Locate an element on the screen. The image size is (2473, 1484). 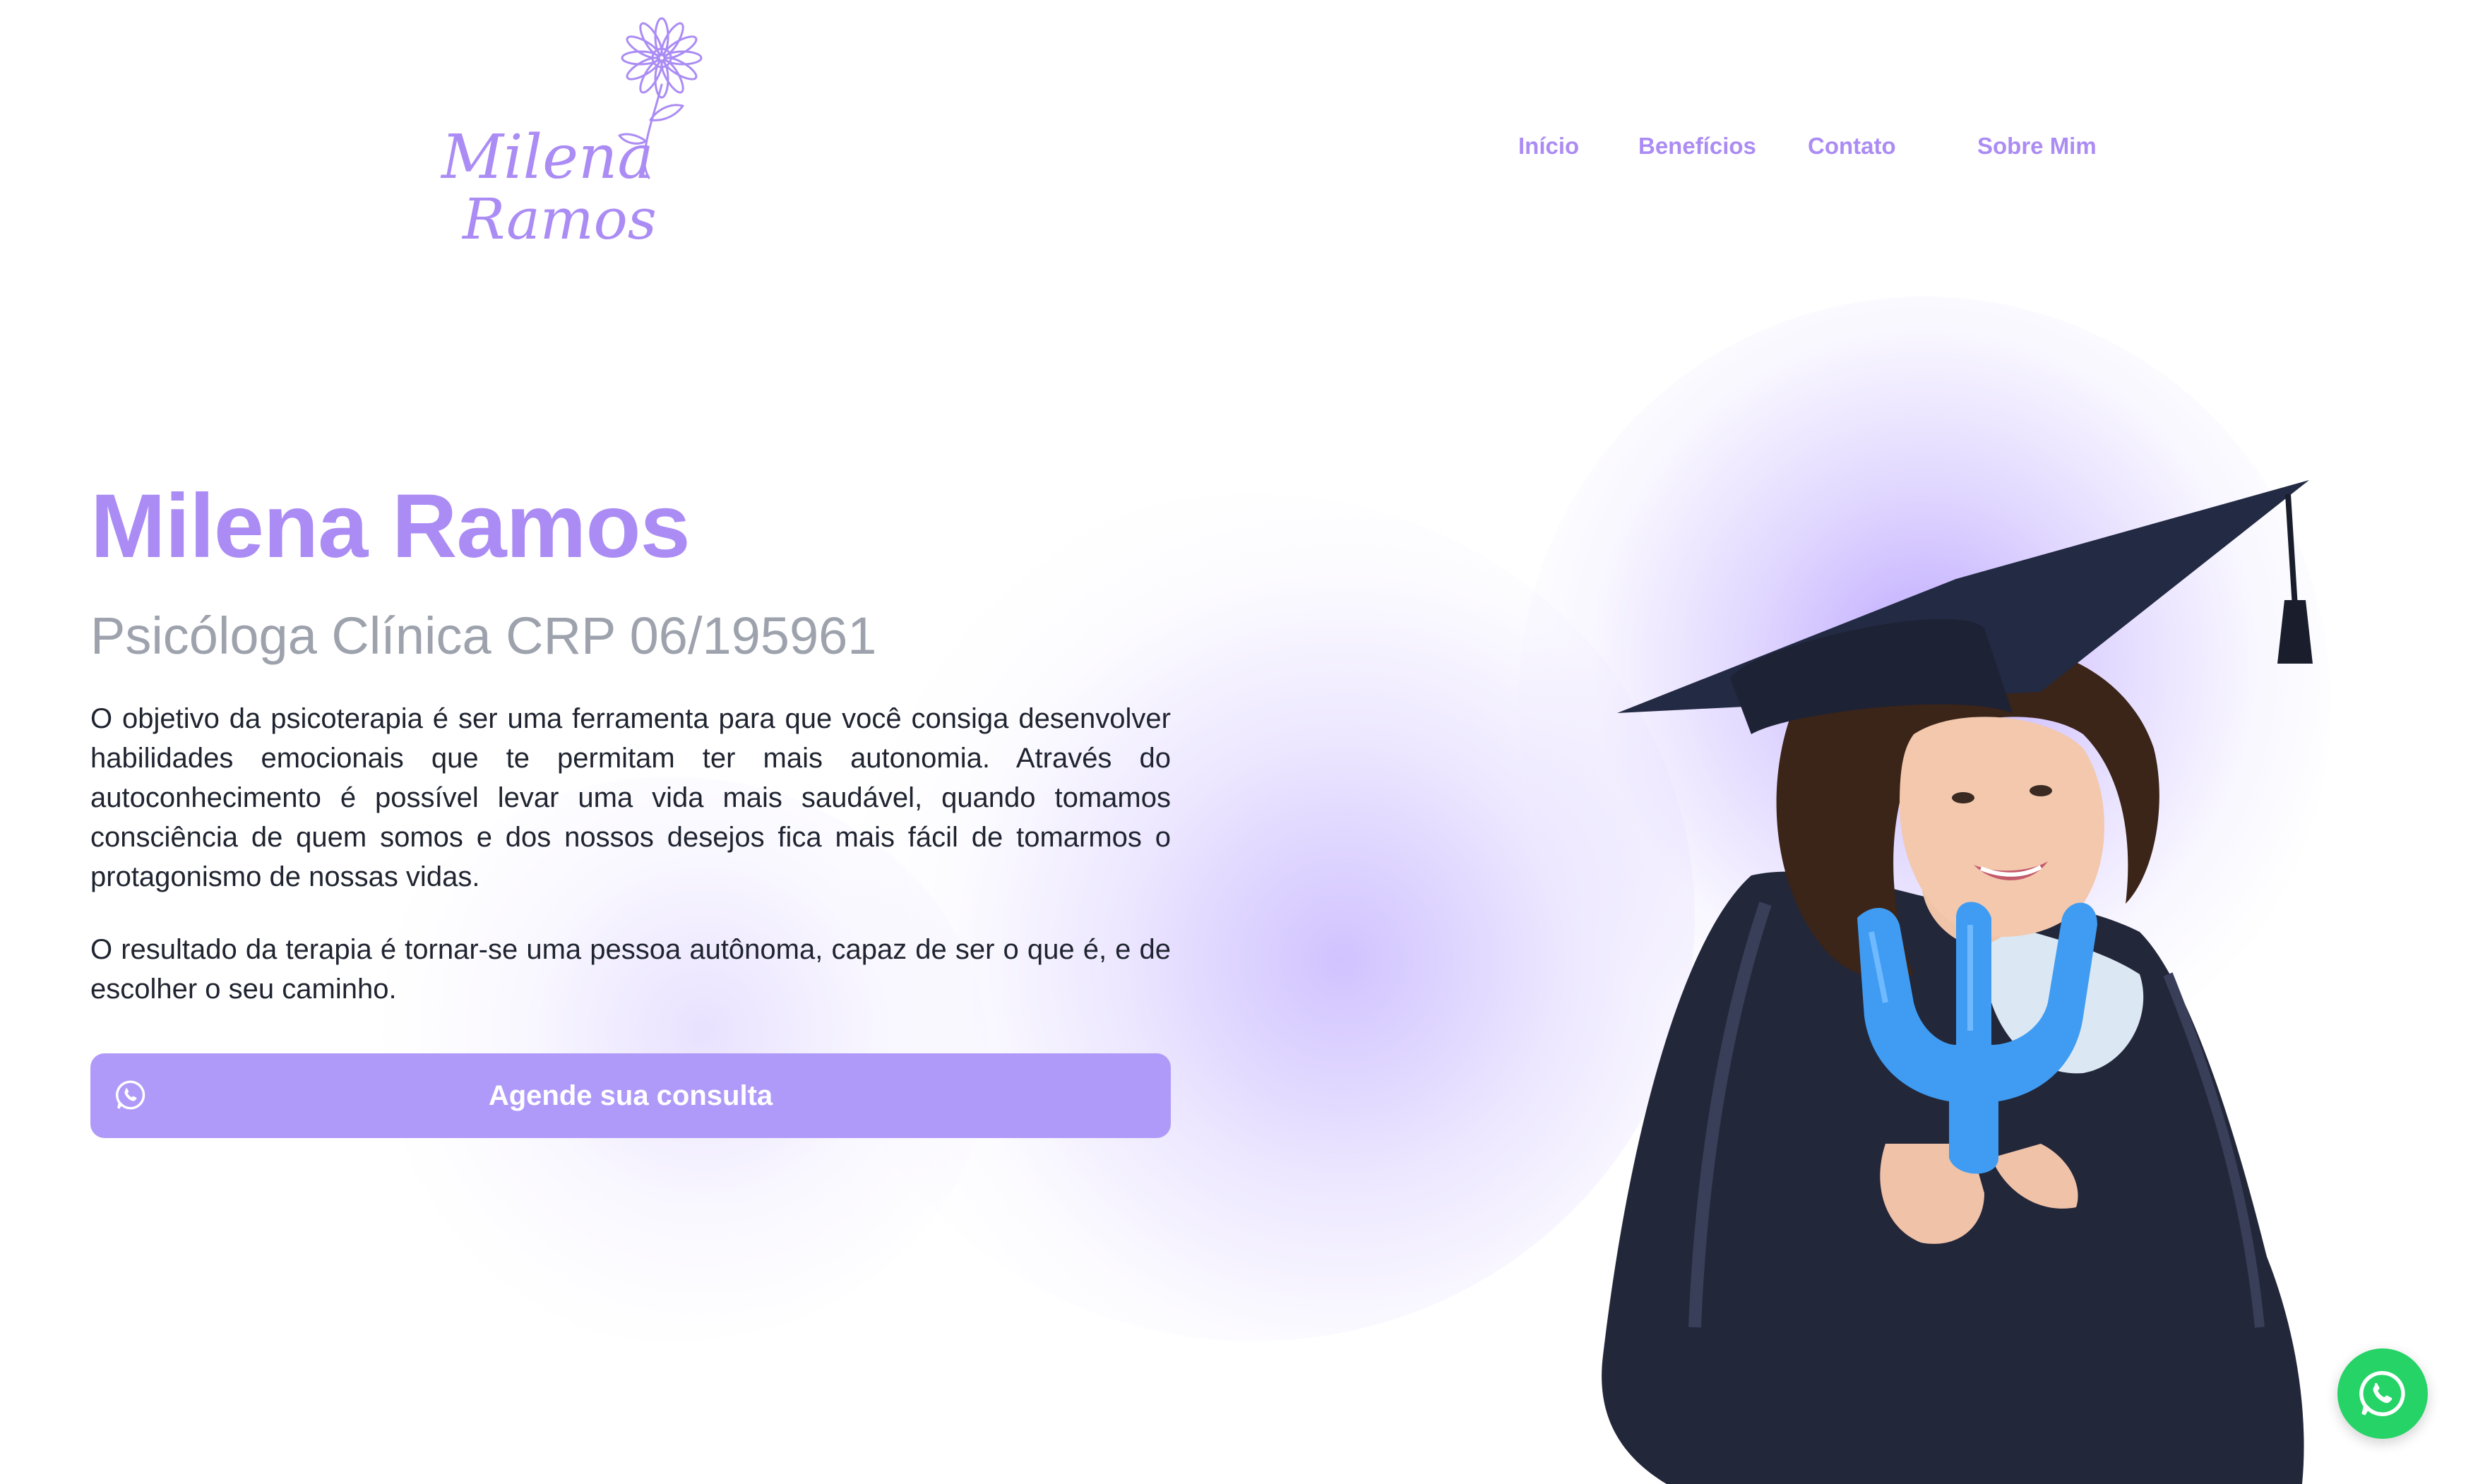
schedule-appointment-label: Agende sua consulta is located at coordinates (630, 1095).